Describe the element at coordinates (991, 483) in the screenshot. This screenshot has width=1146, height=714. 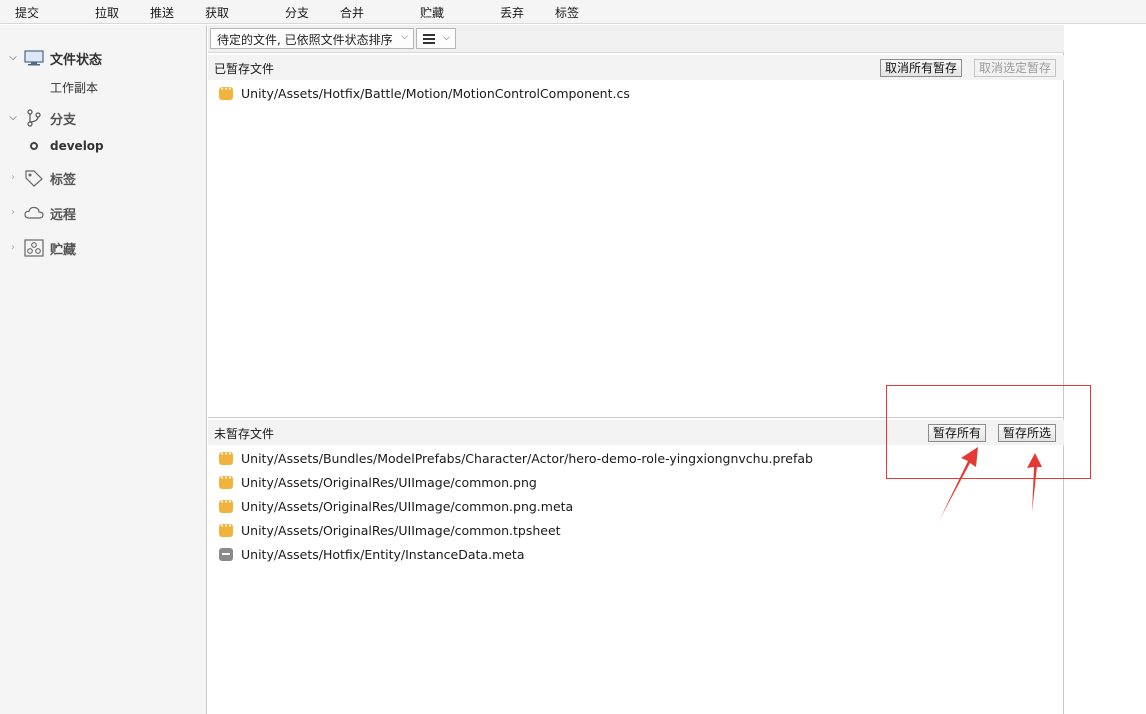
I see `annotation-arrows` at that location.